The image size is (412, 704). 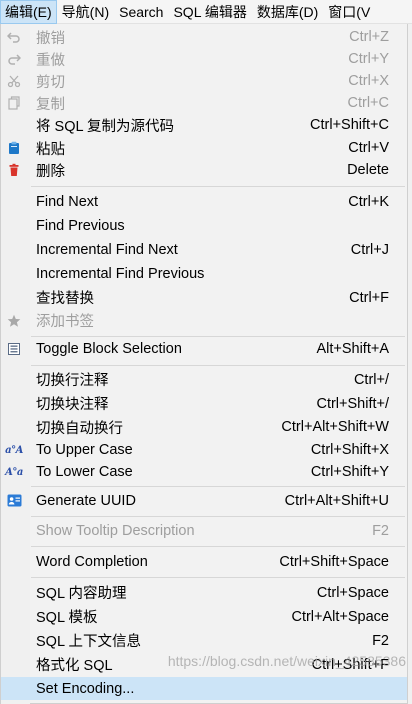 I want to click on menu-item-word-completion: Word Completion Ctrl+Shift+Space, so click(x=204, y=561).